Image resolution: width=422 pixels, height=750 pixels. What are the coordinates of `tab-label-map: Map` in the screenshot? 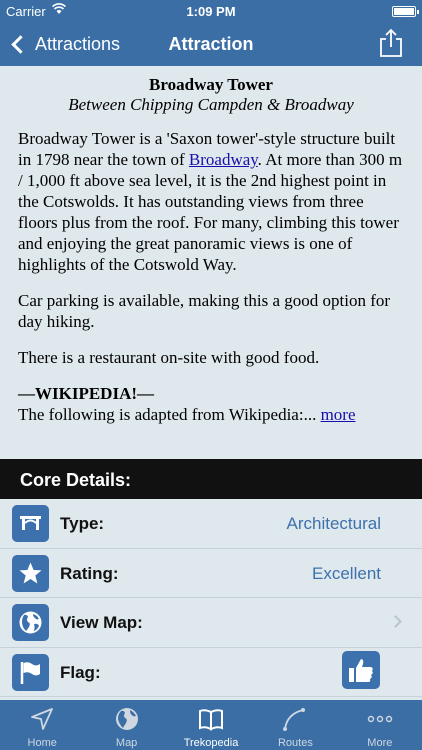 It's located at (126, 743).